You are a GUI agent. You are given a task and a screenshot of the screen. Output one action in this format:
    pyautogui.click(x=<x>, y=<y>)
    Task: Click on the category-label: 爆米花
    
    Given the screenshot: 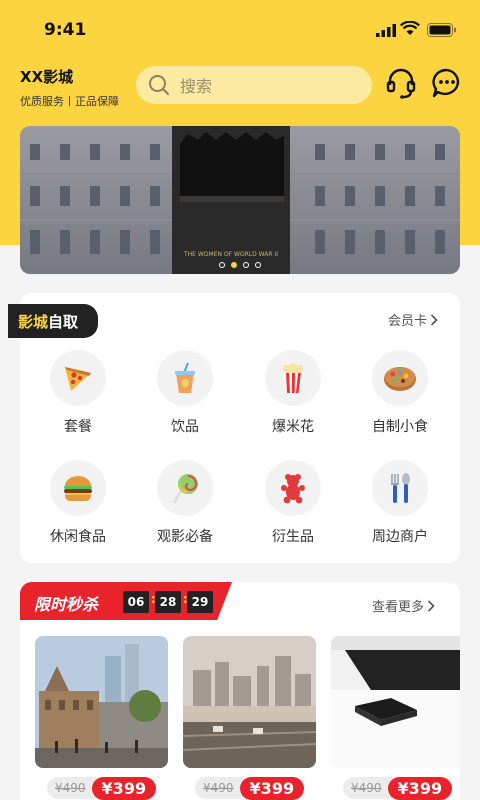 What is the action you would take?
    pyautogui.click(x=293, y=427)
    